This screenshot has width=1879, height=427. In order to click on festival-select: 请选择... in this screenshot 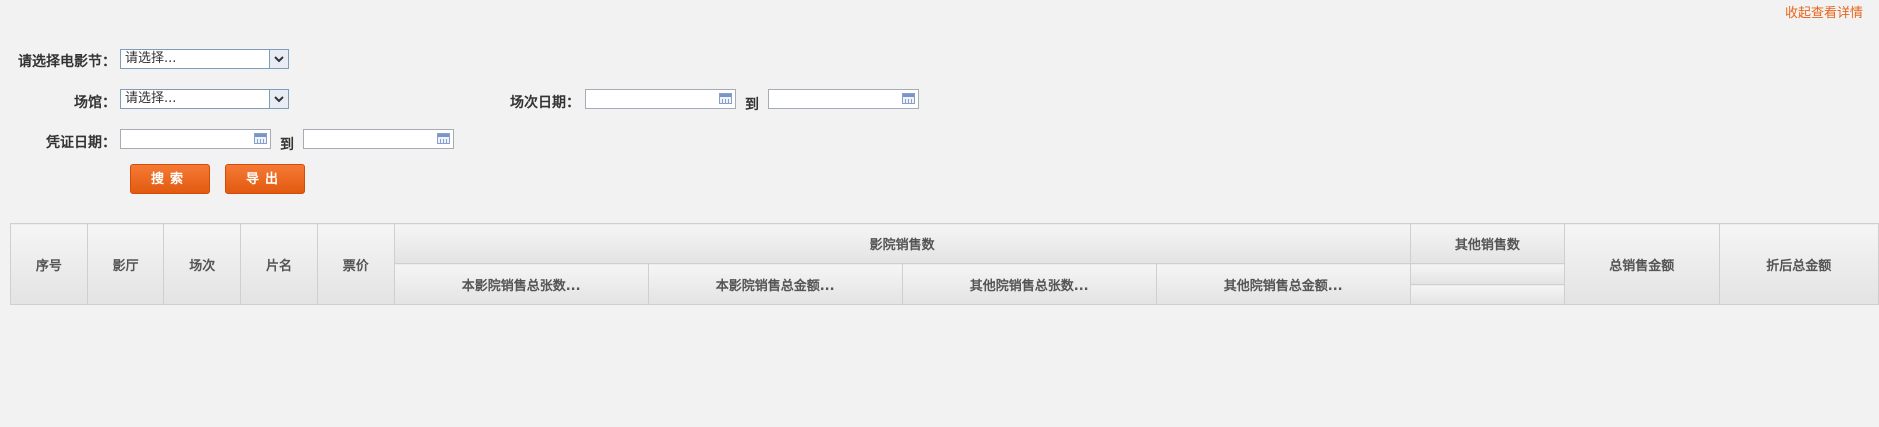, I will do `click(204, 59)`.